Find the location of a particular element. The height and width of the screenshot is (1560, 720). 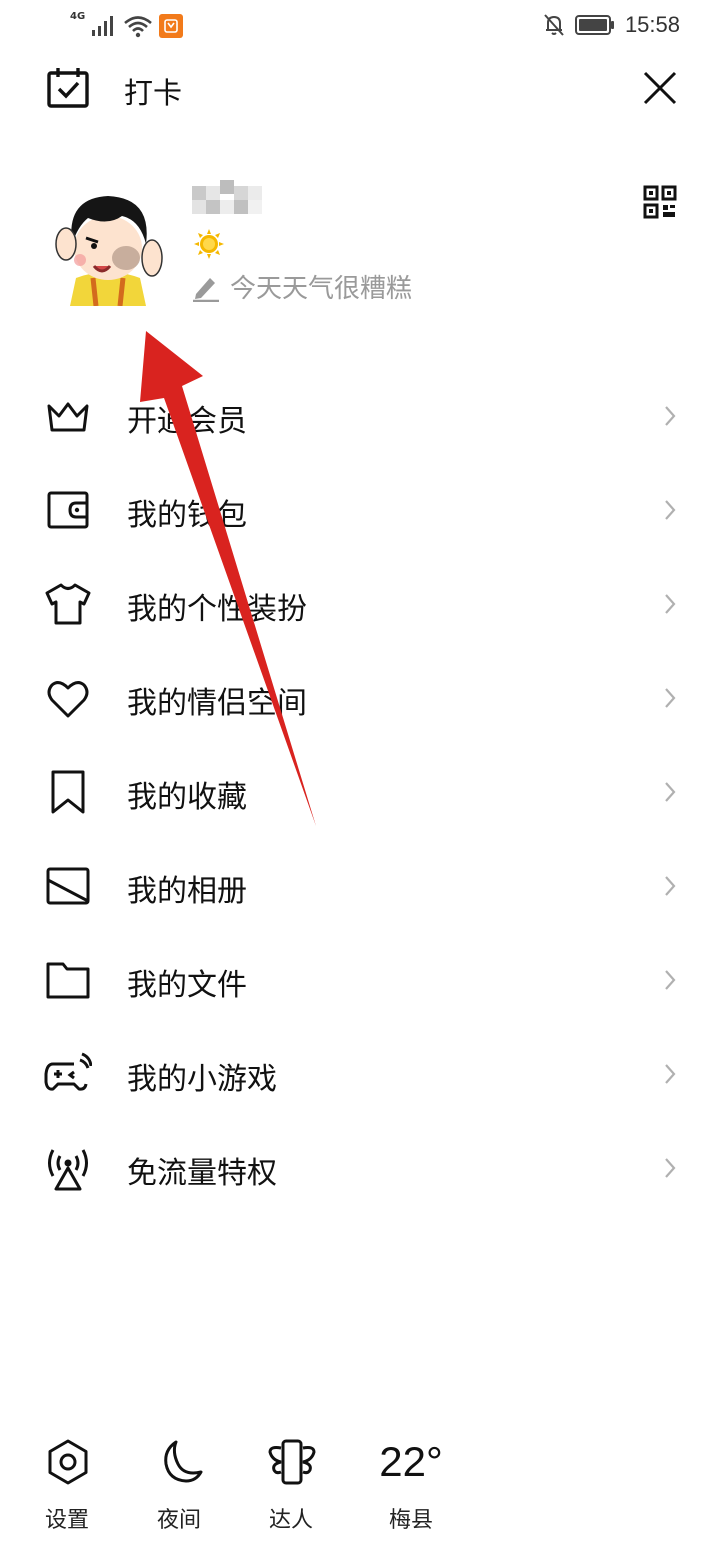

menu-item-favorites: 我的收藏 is located at coordinates (360, 791).